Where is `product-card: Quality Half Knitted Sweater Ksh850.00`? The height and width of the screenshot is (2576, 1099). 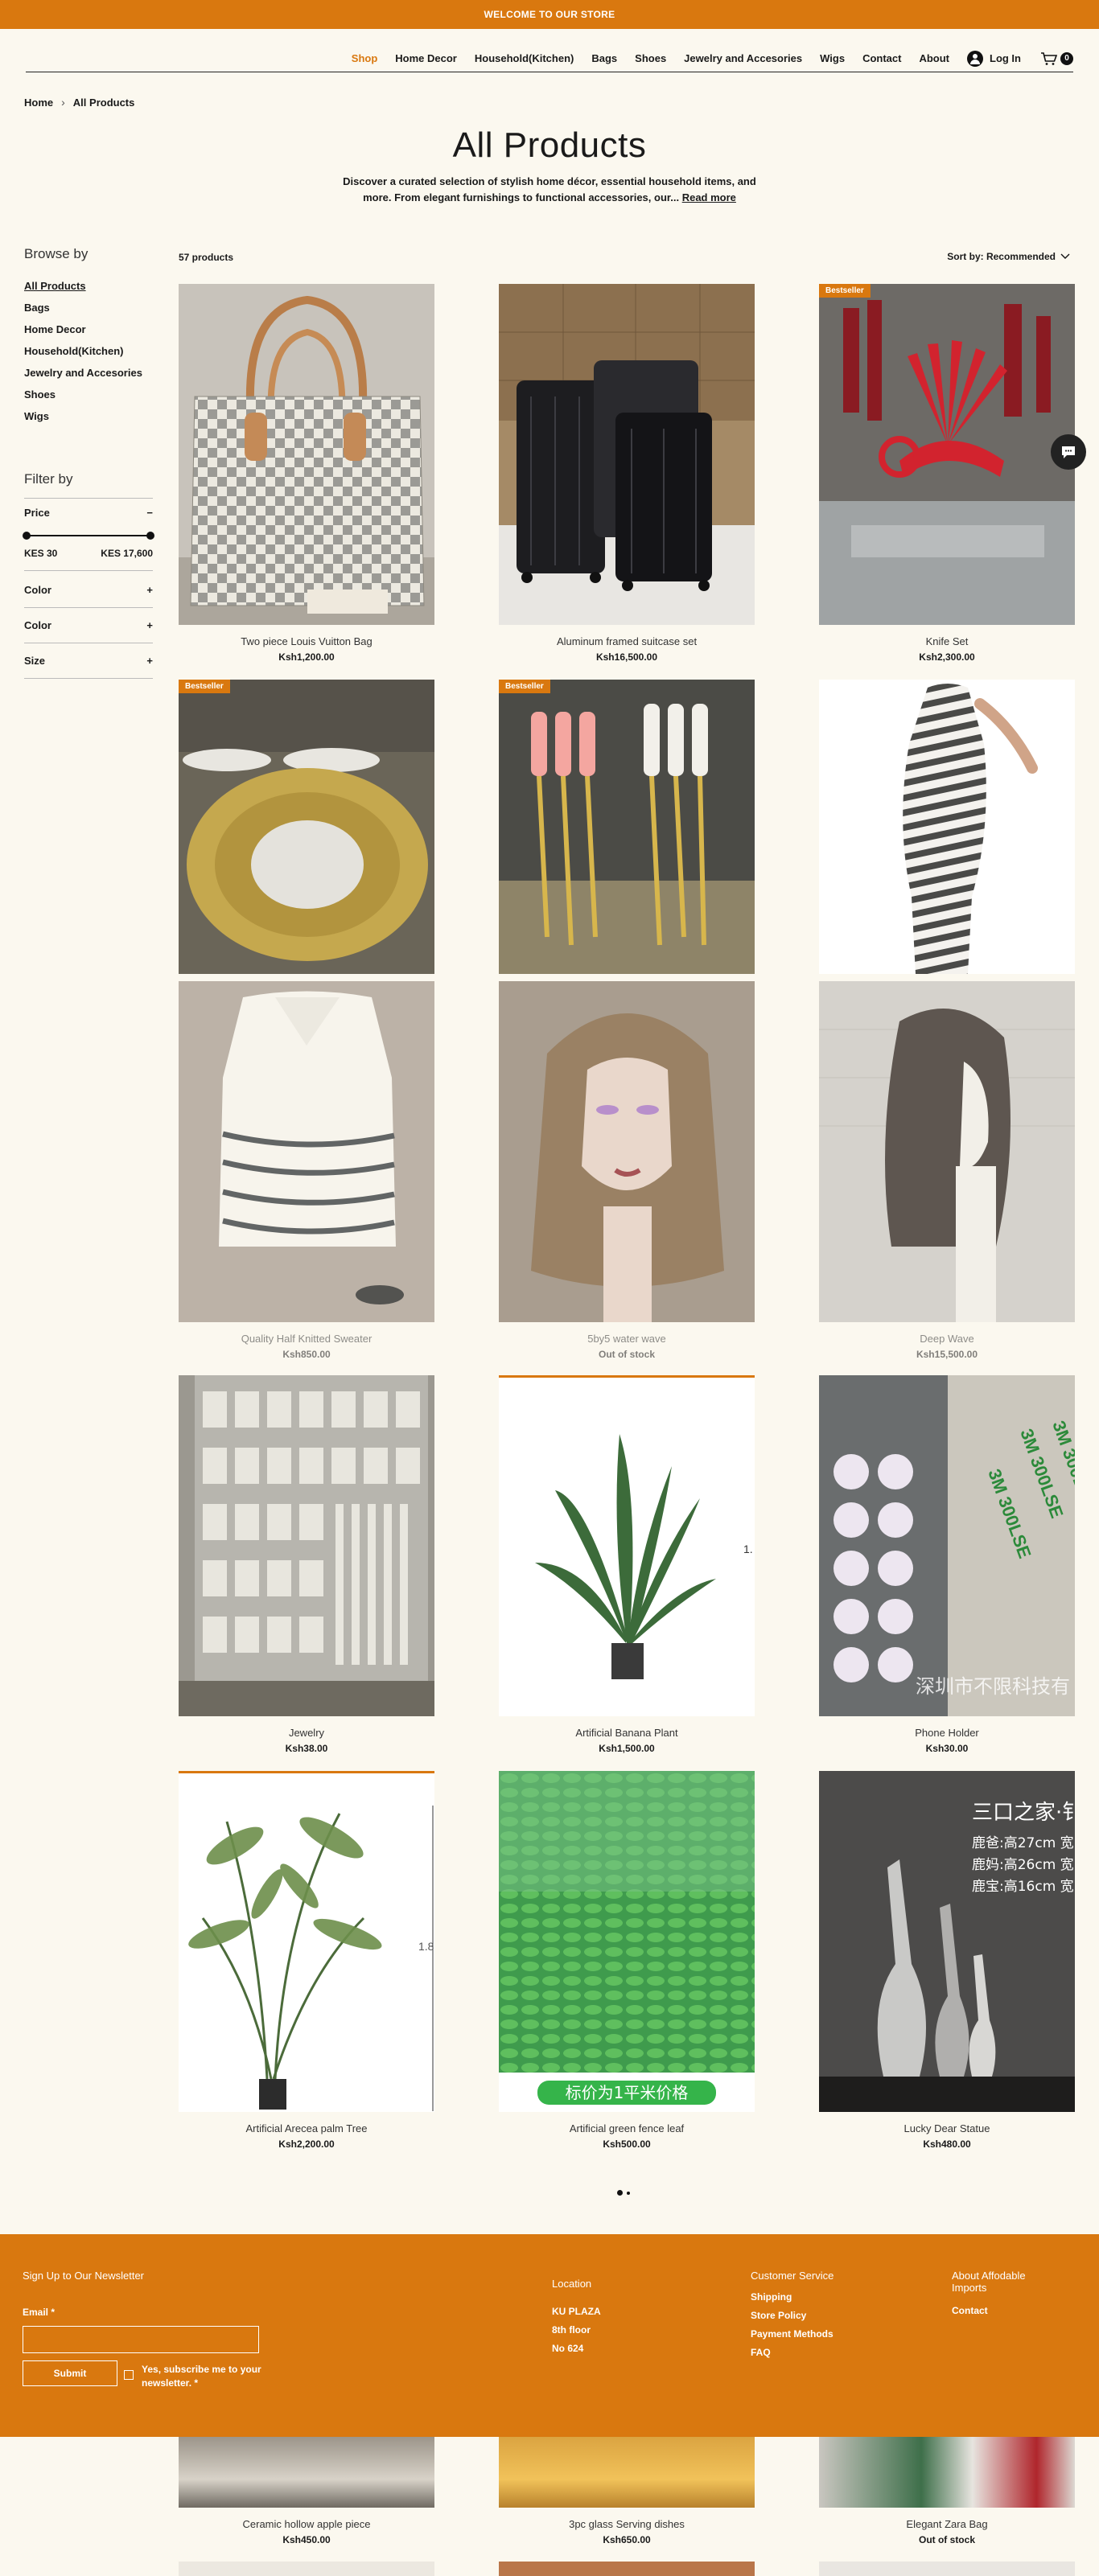
product-card: Quality Half Knitted Sweater Ksh850.00 is located at coordinates (306, 1170).